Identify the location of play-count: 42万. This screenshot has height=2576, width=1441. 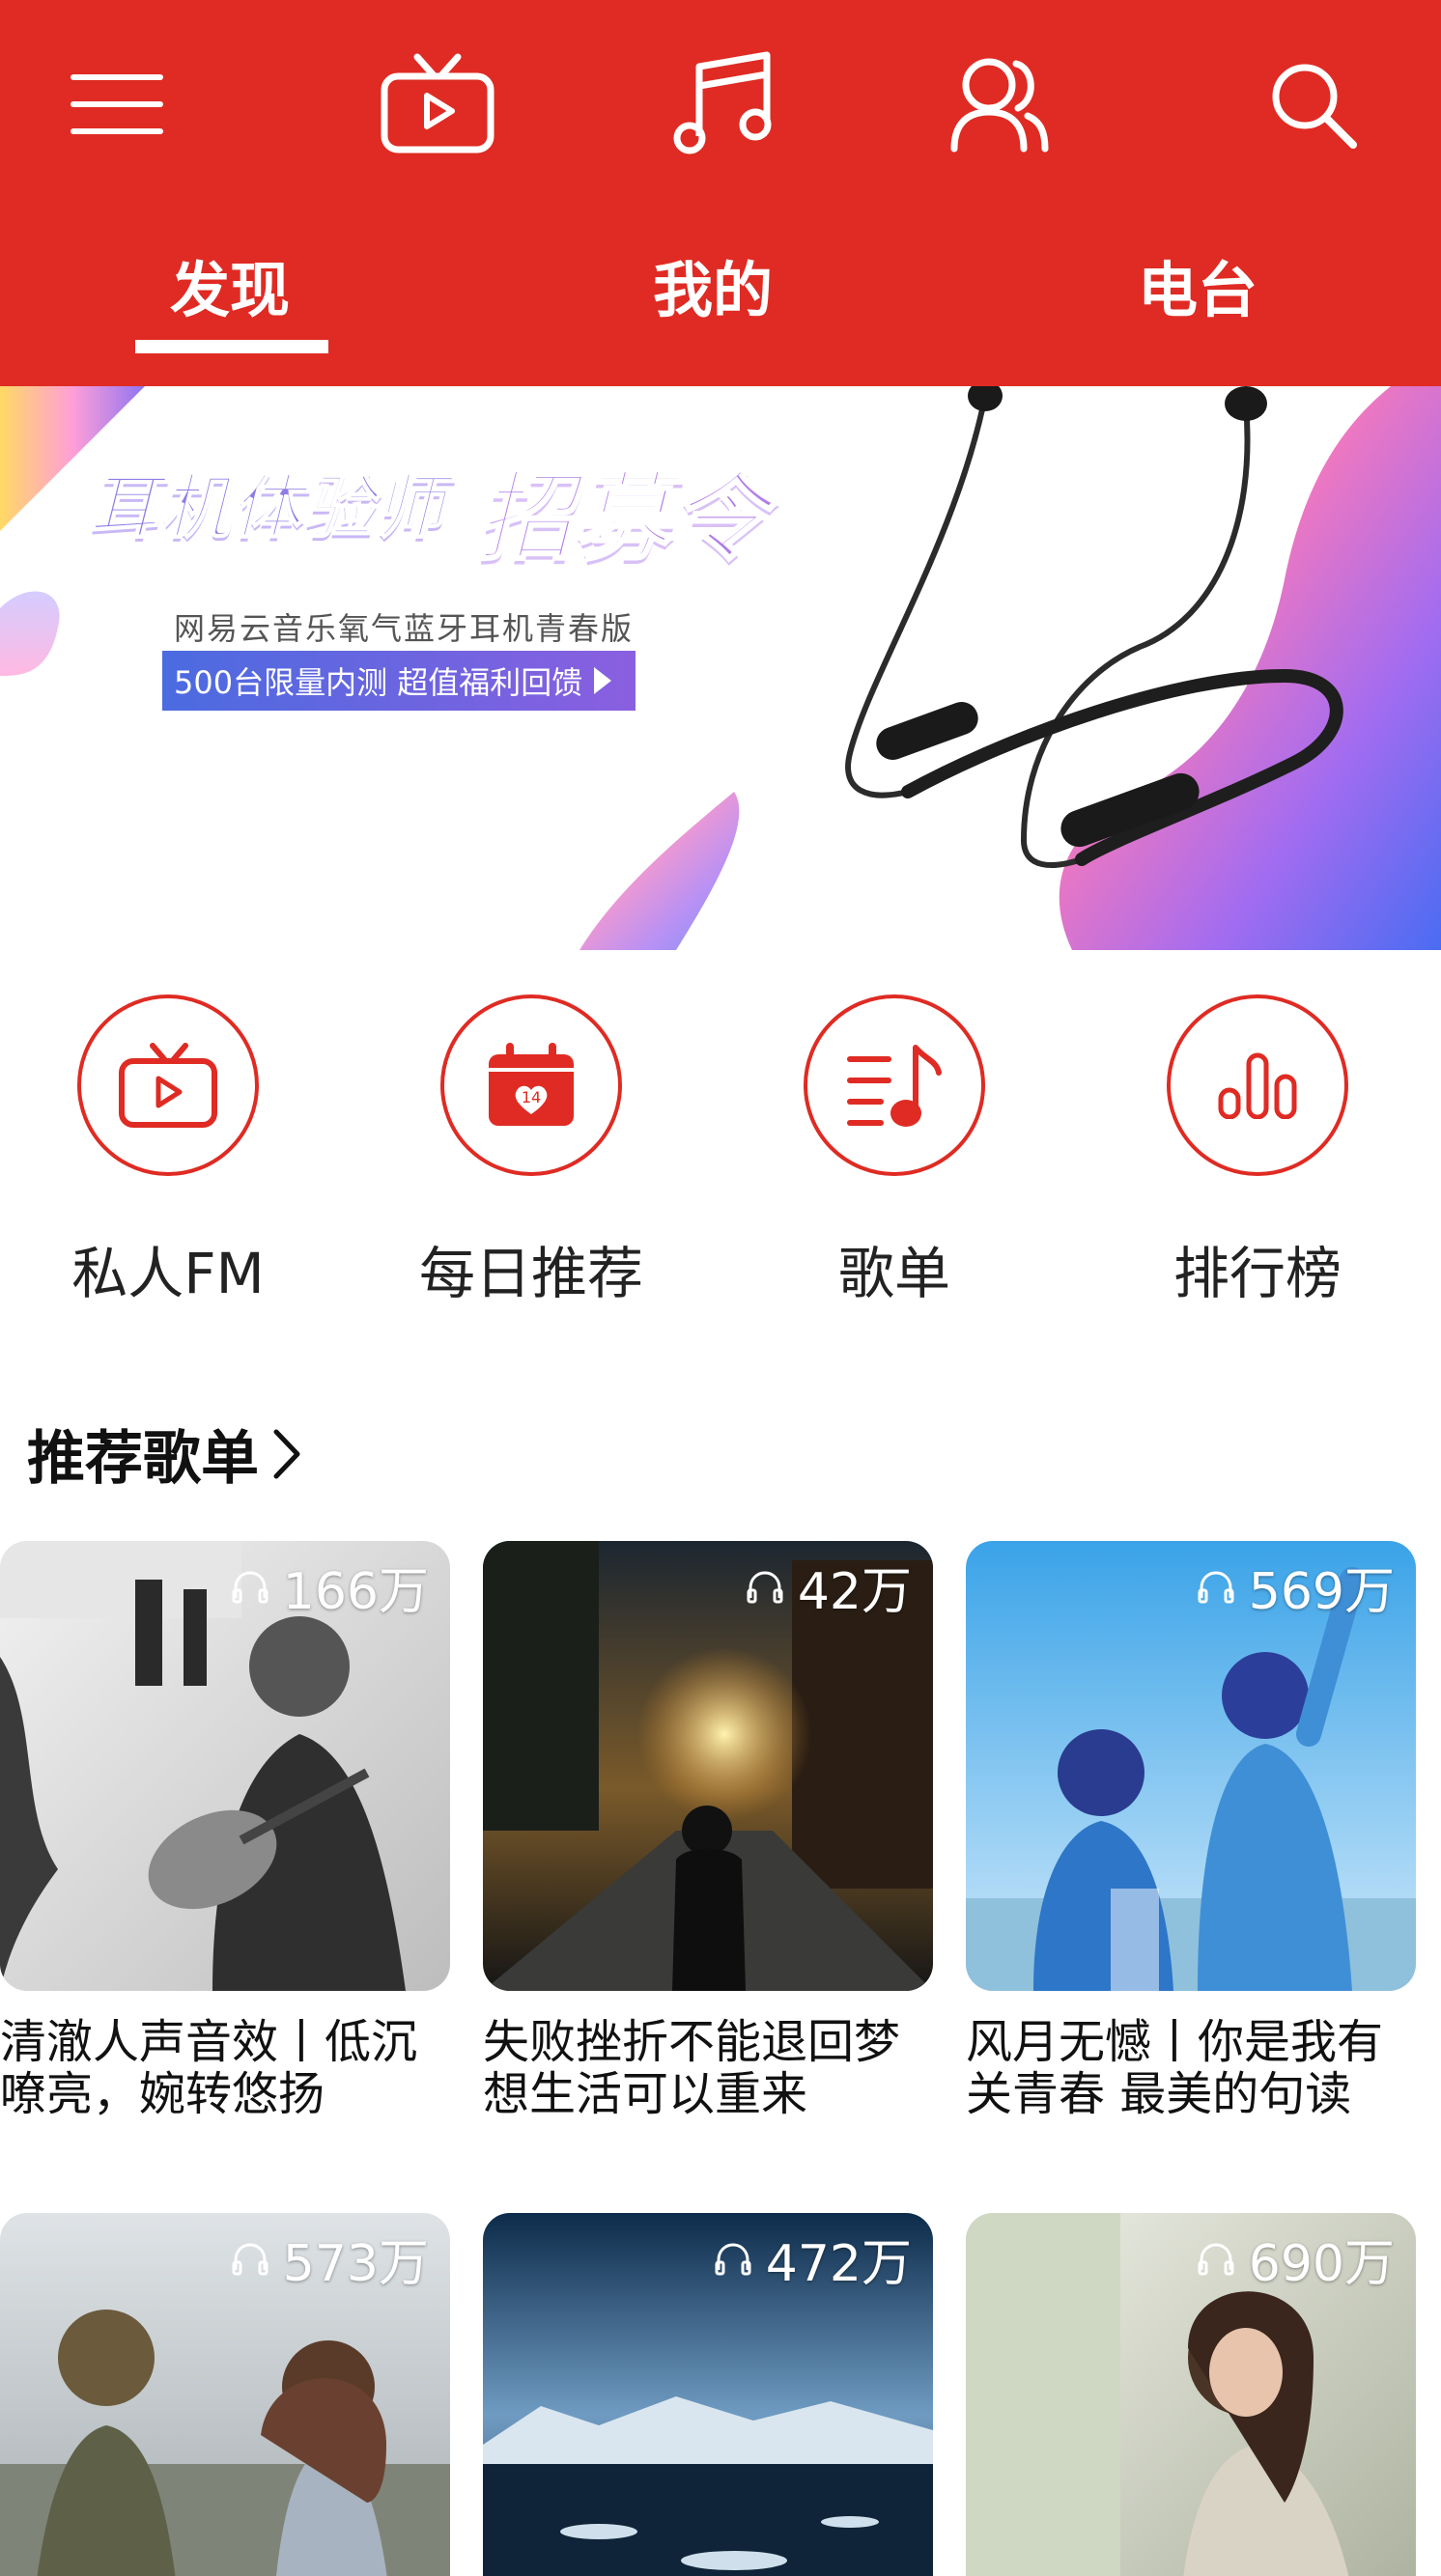
(829, 1587).